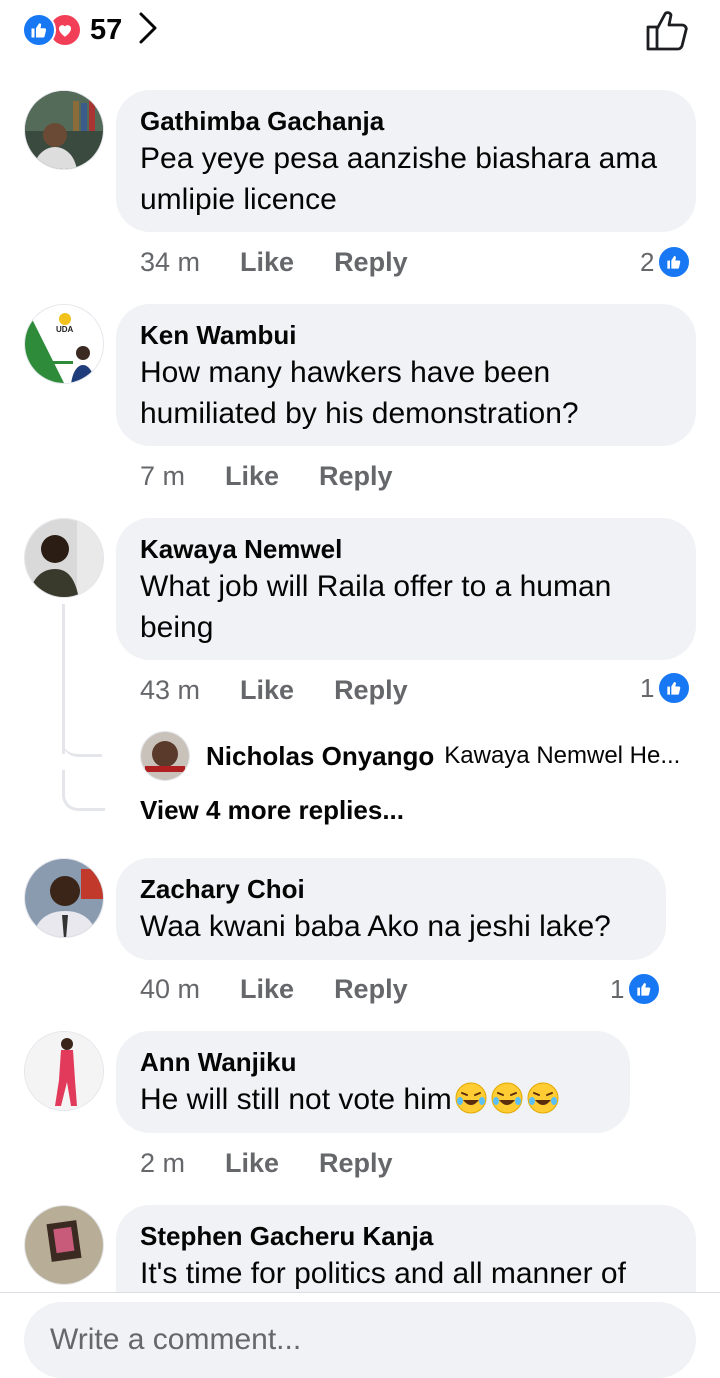  I want to click on comment-bubble: Ann Wanjiku He will still not vote him, so click(373, 1082).